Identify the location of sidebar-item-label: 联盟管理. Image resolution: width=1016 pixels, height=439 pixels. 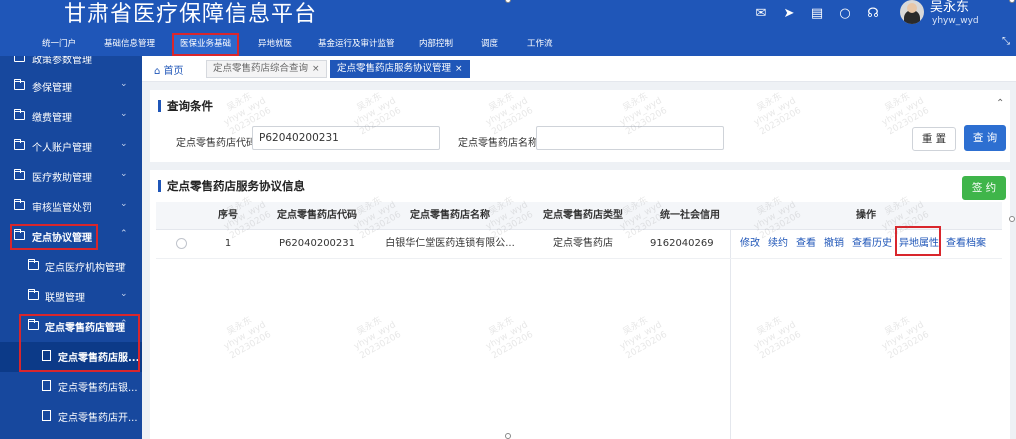
(65, 298).